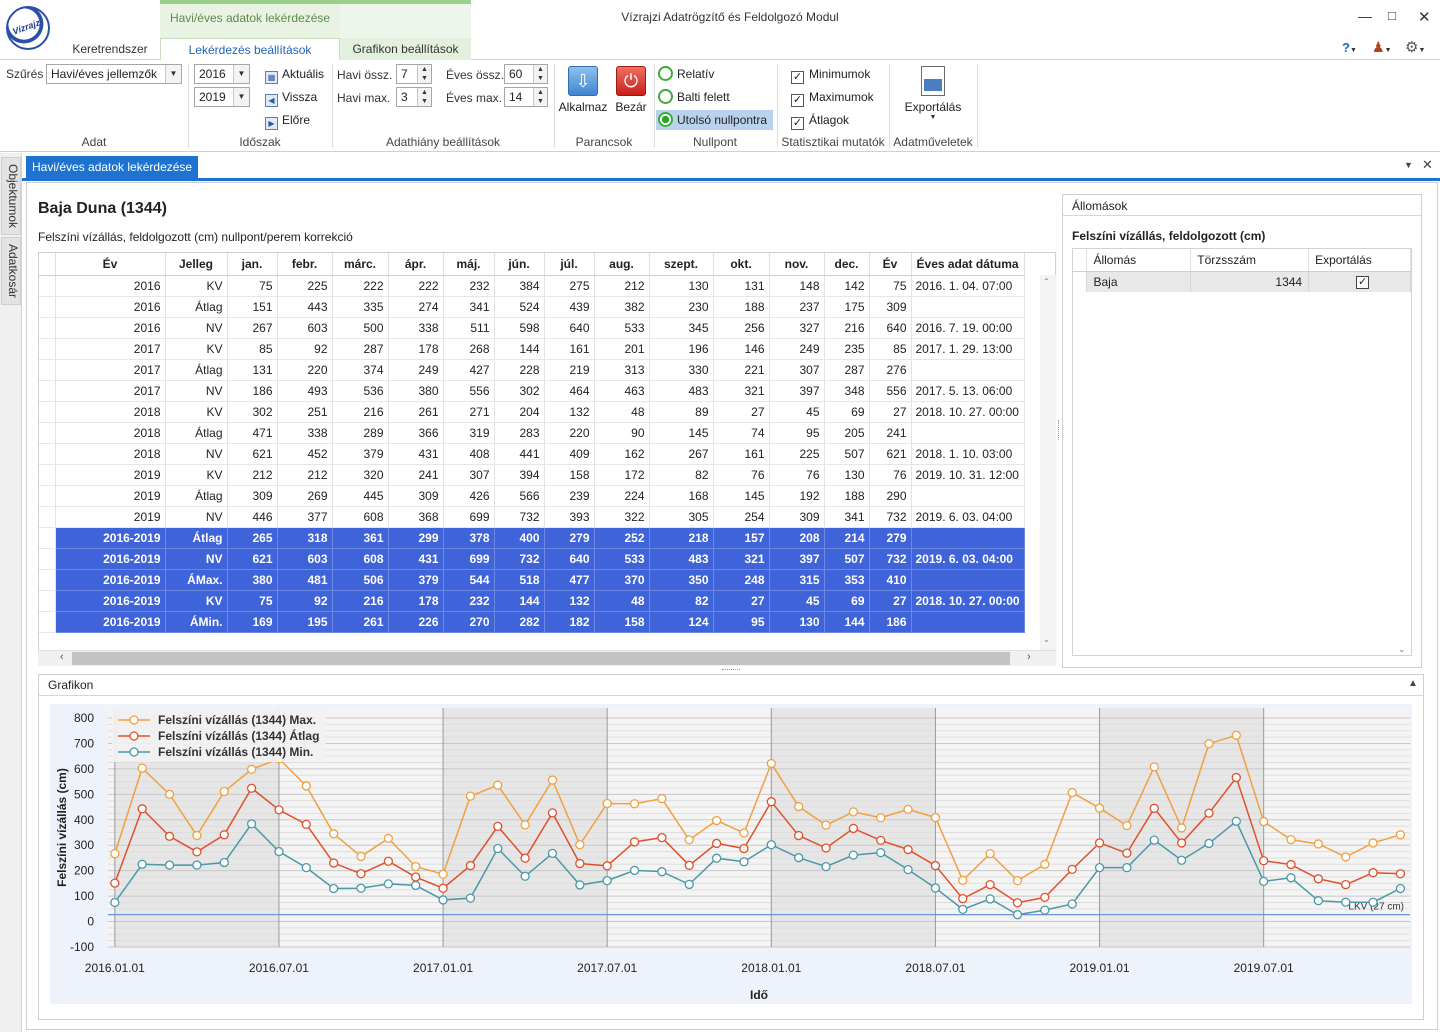 The height and width of the screenshot is (1032, 1440). What do you see at coordinates (360, 264) in the screenshot?
I see `column-header: márc.` at bounding box center [360, 264].